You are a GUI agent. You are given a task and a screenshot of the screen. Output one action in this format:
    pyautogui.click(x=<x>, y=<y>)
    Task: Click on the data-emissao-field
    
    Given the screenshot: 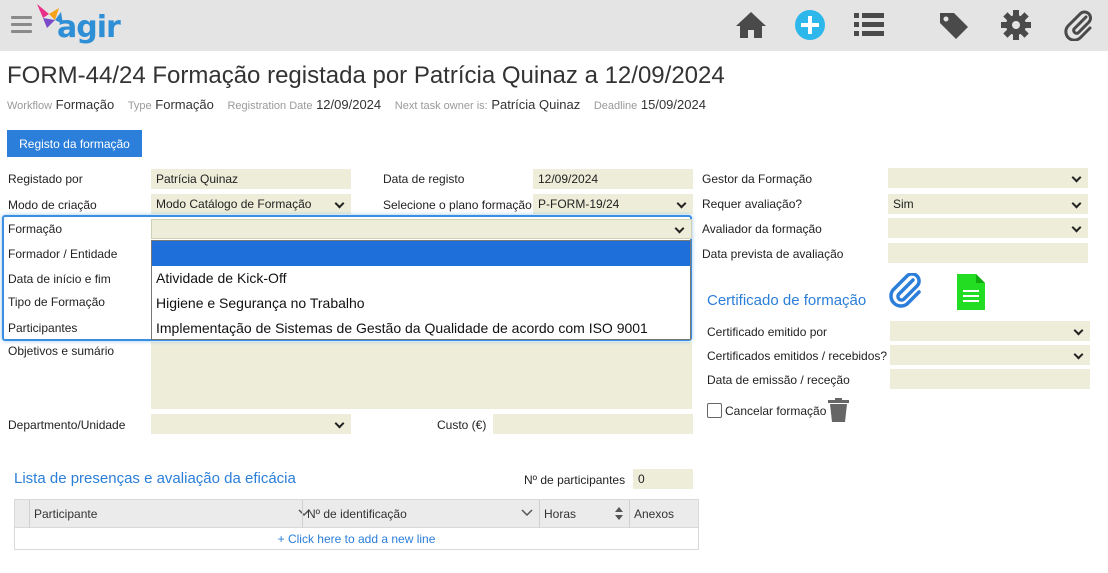 What is the action you would take?
    pyautogui.click(x=990, y=379)
    